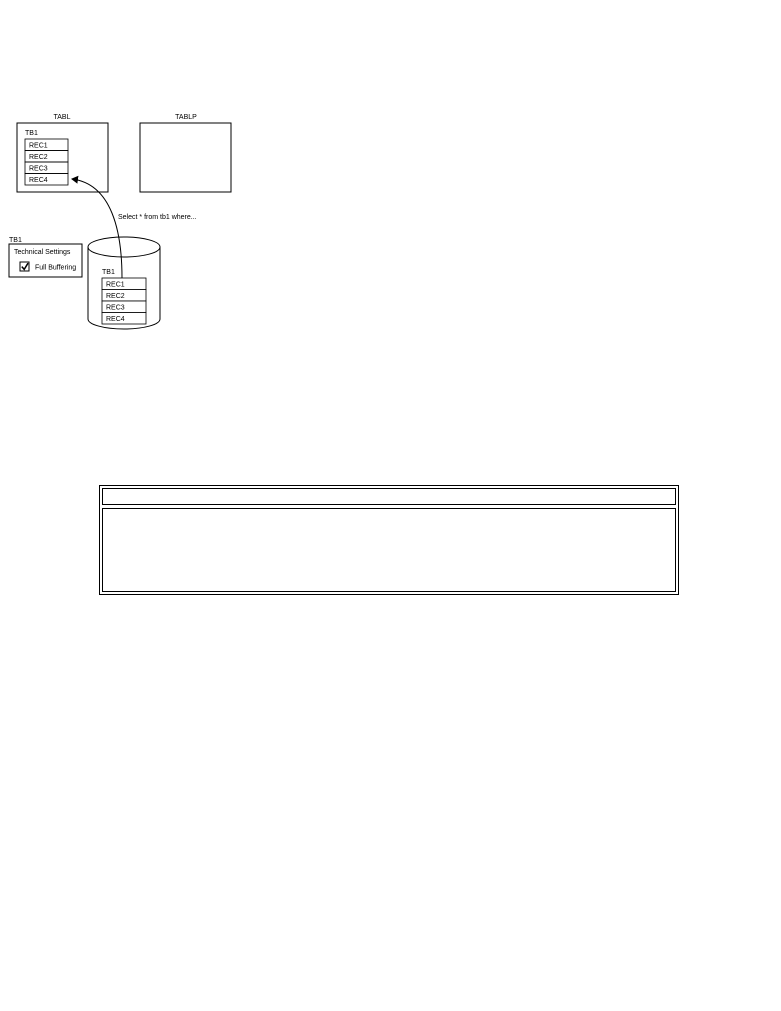 This screenshot has width=781, height=1011. Describe the element at coordinates (124, 301) in the screenshot. I see `database-table-records: REC1 REC2 REC3 REC4` at that location.